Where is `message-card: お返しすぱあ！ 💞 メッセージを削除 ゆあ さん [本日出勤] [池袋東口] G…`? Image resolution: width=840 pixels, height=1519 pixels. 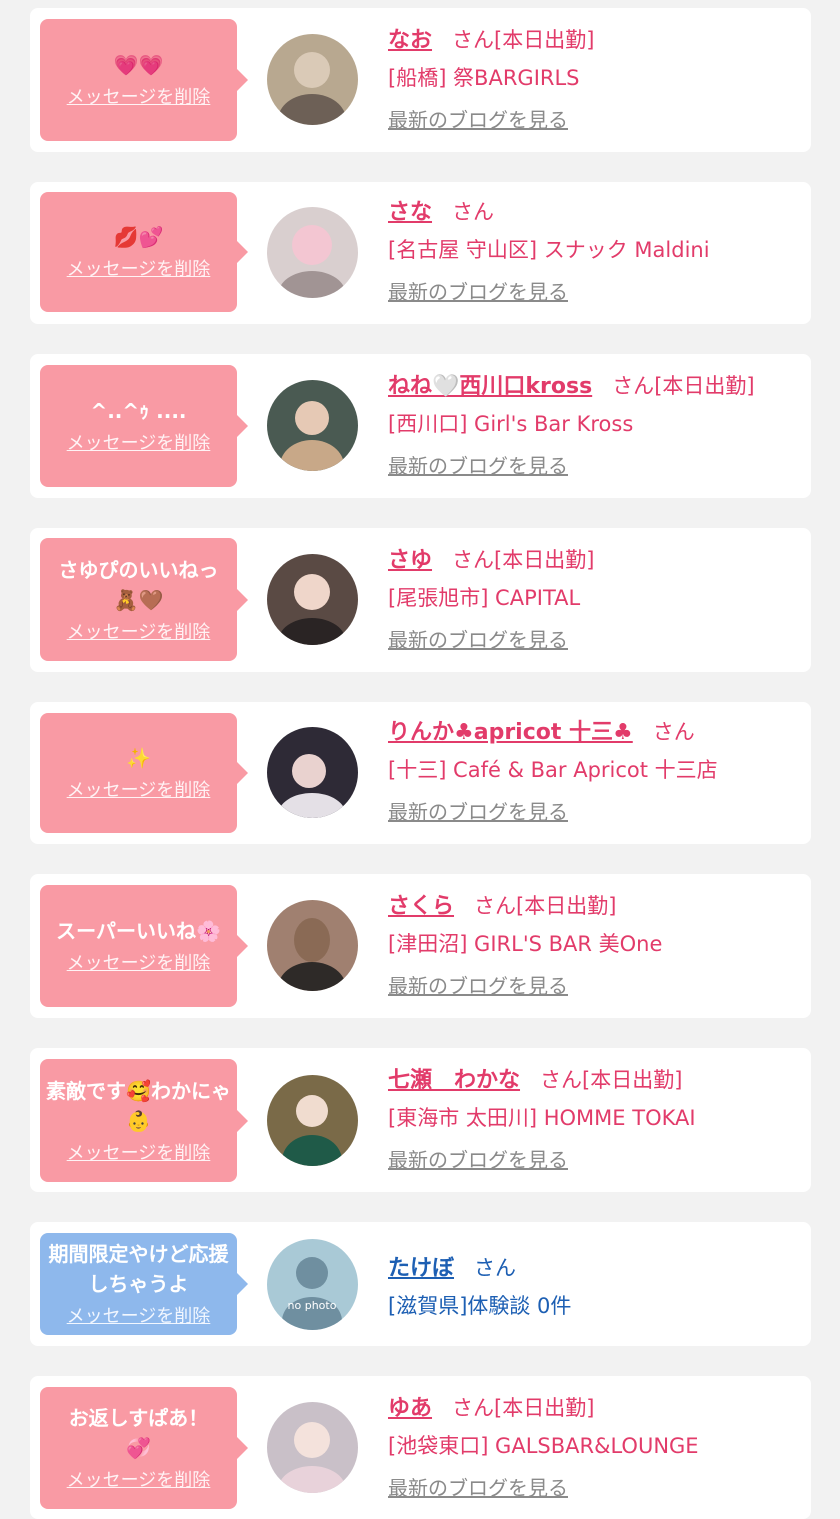
message-card: お返しすぱあ！ 💞 メッセージを削除 ゆあ さん [本日出勤] [池袋東口] G… is located at coordinates (420, 1447).